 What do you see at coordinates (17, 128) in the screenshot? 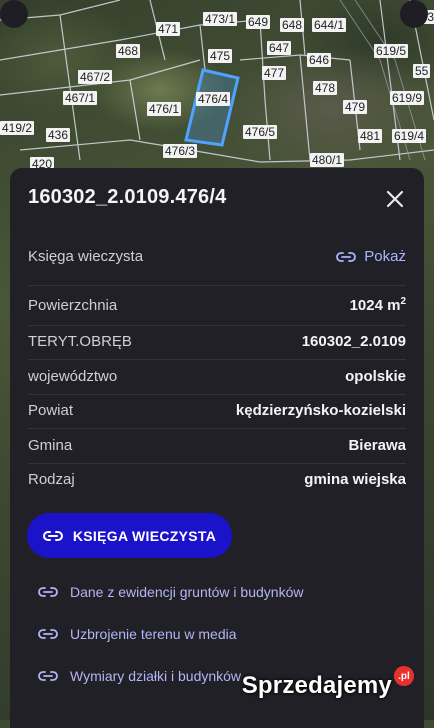
I see `parcel-label: 419/2` at bounding box center [17, 128].